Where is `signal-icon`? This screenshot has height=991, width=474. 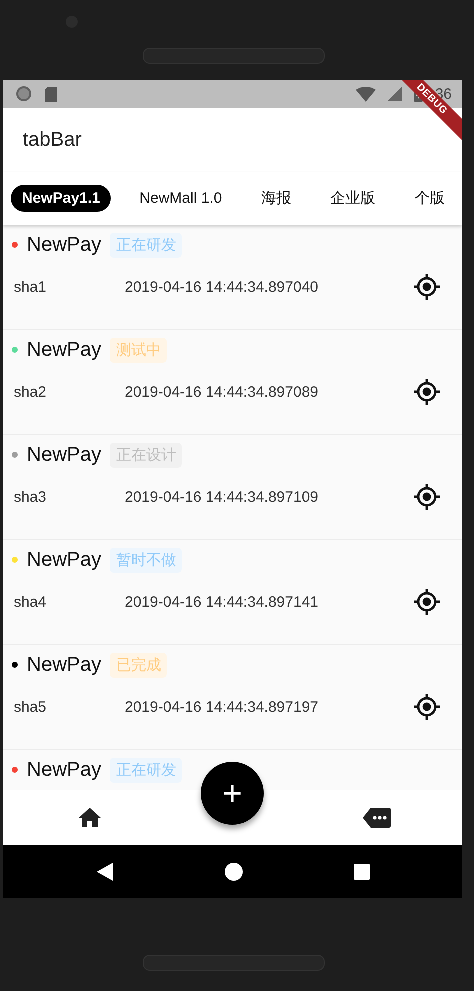 signal-icon is located at coordinates (395, 94).